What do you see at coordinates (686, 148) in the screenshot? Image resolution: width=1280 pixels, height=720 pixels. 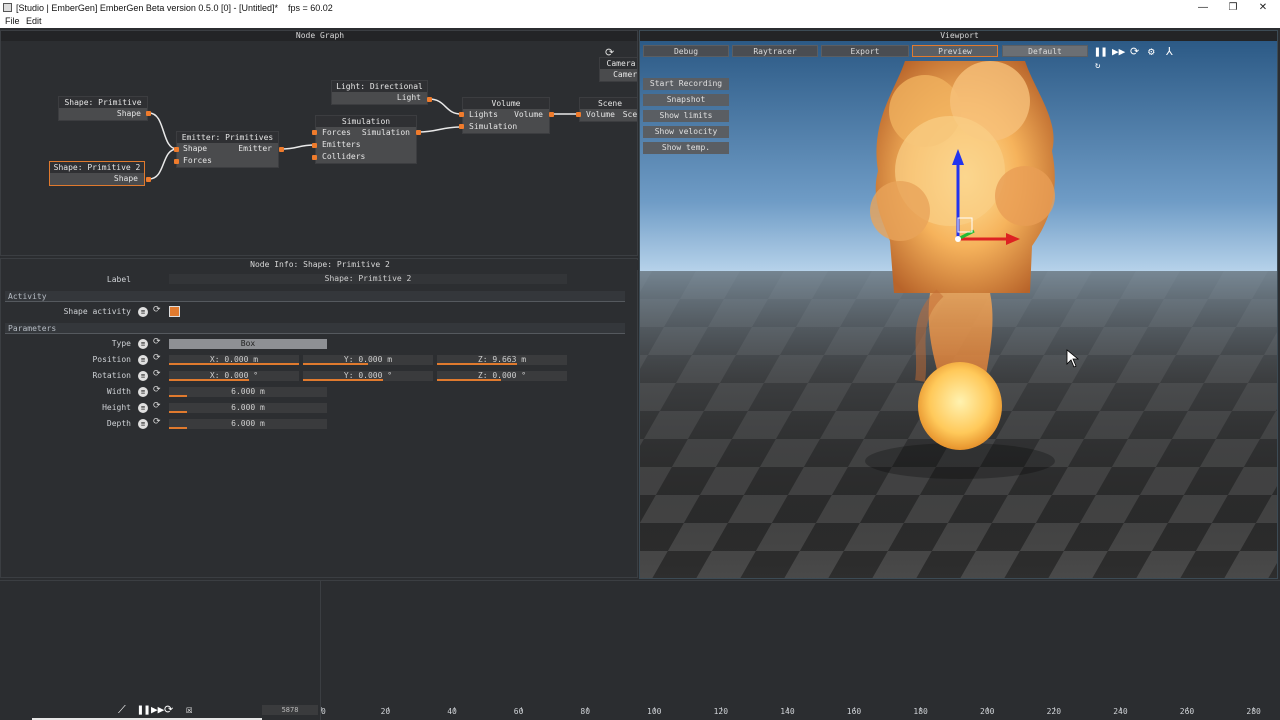 I see `show-temp-button: Show temp.` at bounding box center [686, 148].